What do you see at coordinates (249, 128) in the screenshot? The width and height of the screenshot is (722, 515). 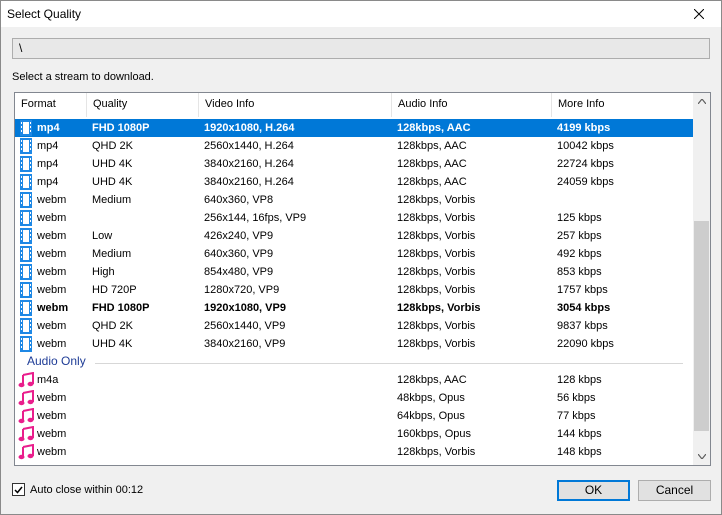 I see `cell-video-info: 1920x1080, H.264` at bounding box center [249, 128].